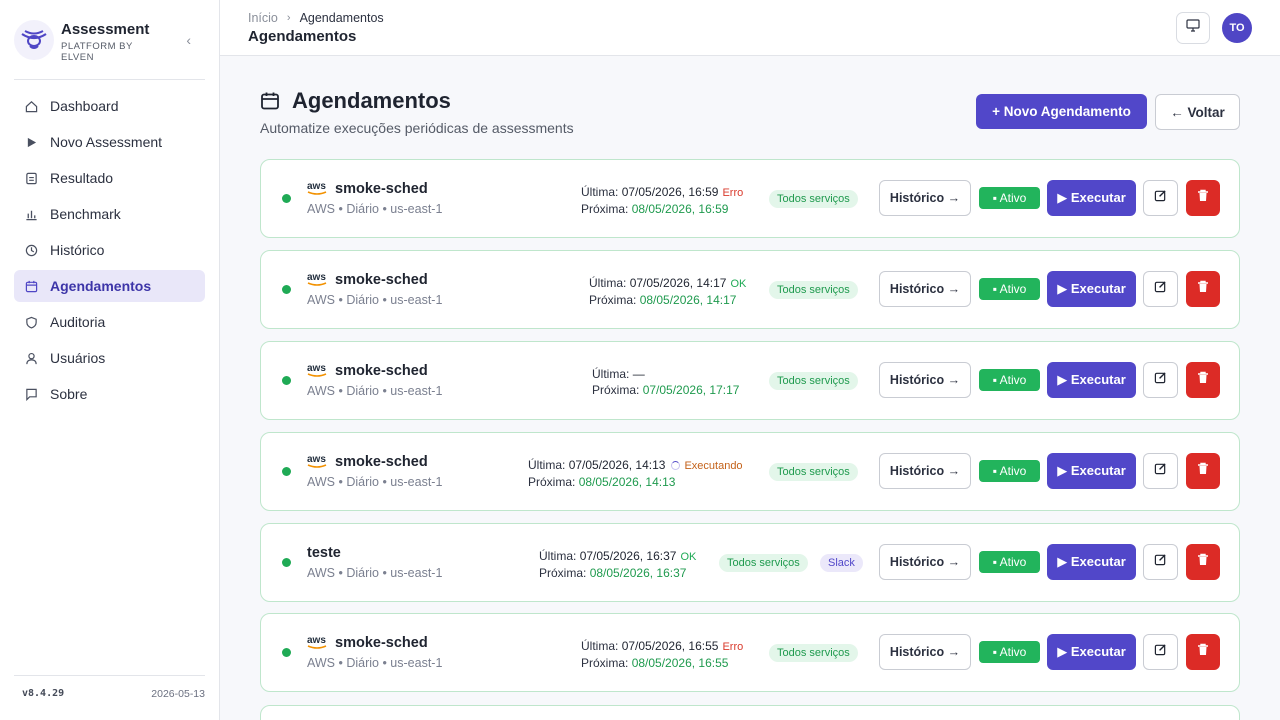 The width and height of the screenshot is (1280, 720). I want to click on collapse-sidebar-icon: ‹, so click(188, 40).